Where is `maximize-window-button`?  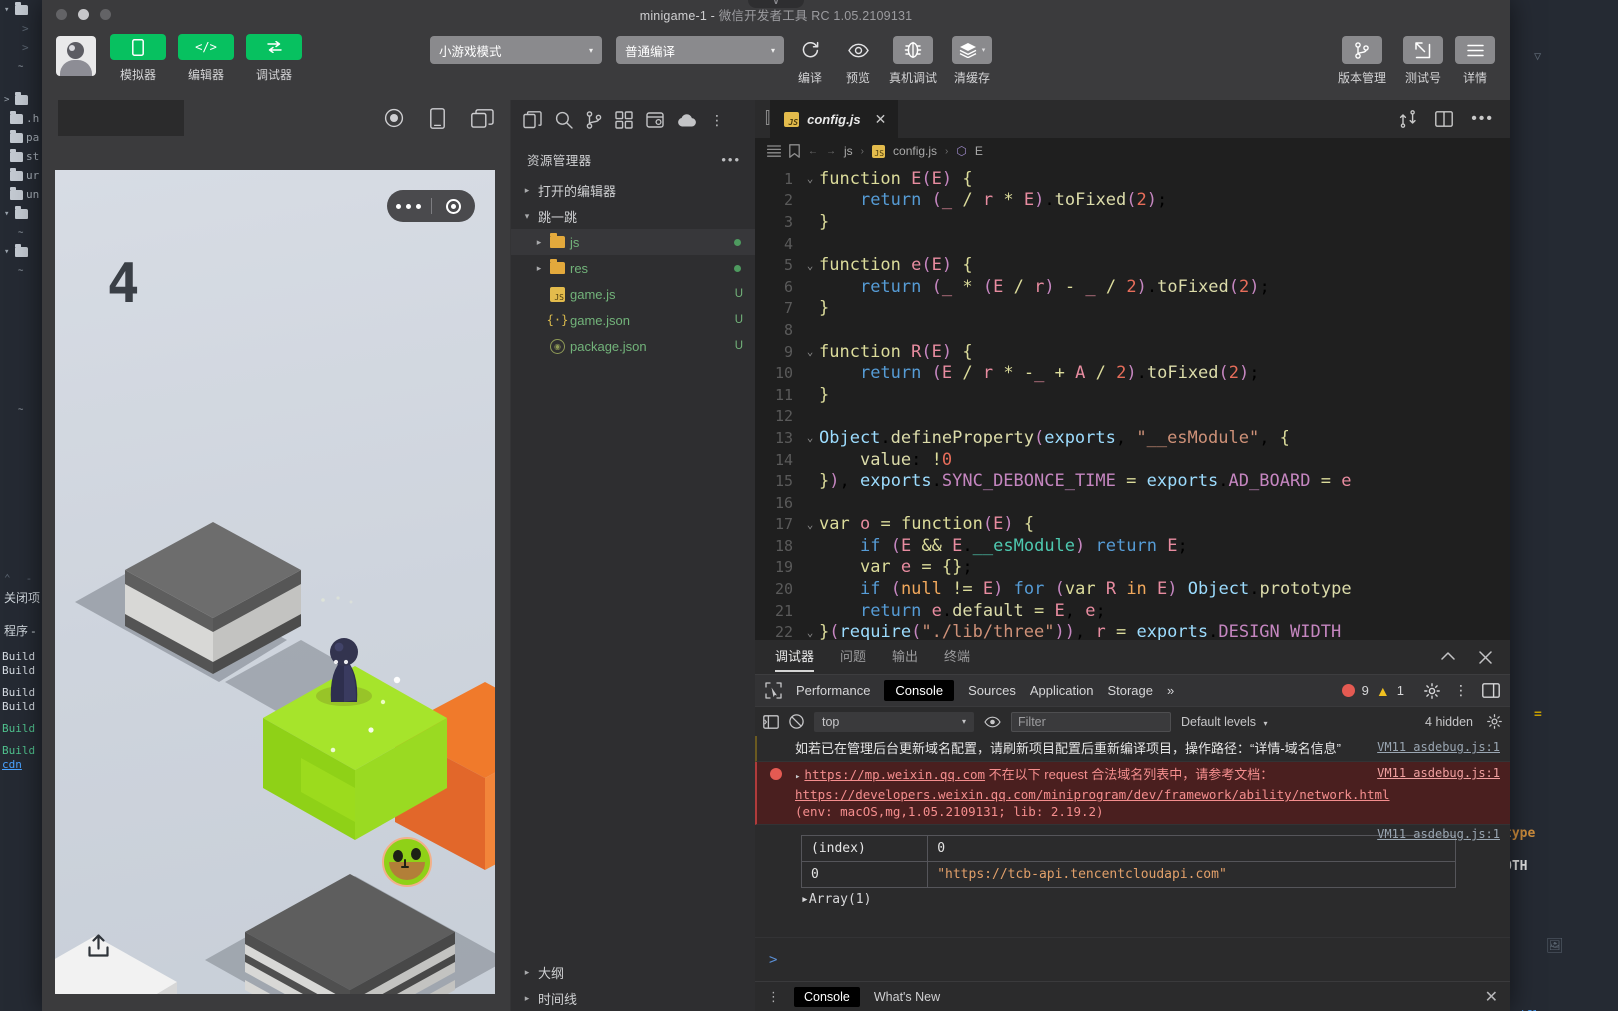 maximize-window-button is located at coordinates (105, 14).